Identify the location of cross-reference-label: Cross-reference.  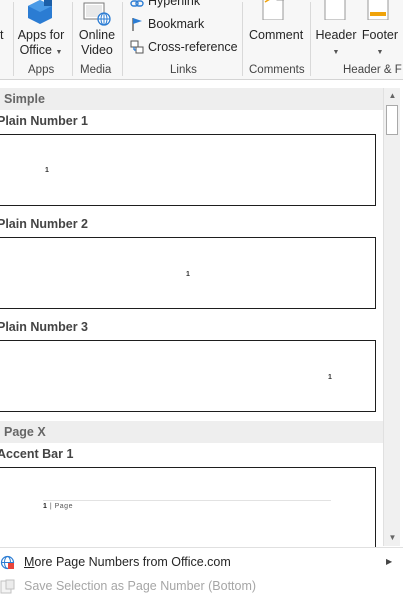
(193, 47).